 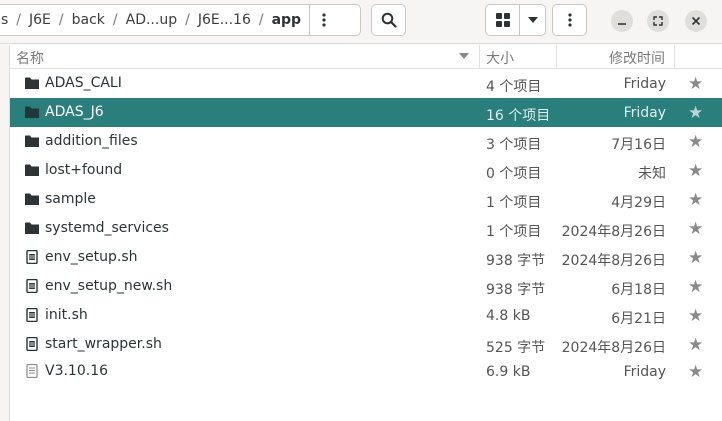 What do you see at coordinates (8, 20) in the screenshot?
I see `breadcrumb-s: s` at bounding box center [8, 20].